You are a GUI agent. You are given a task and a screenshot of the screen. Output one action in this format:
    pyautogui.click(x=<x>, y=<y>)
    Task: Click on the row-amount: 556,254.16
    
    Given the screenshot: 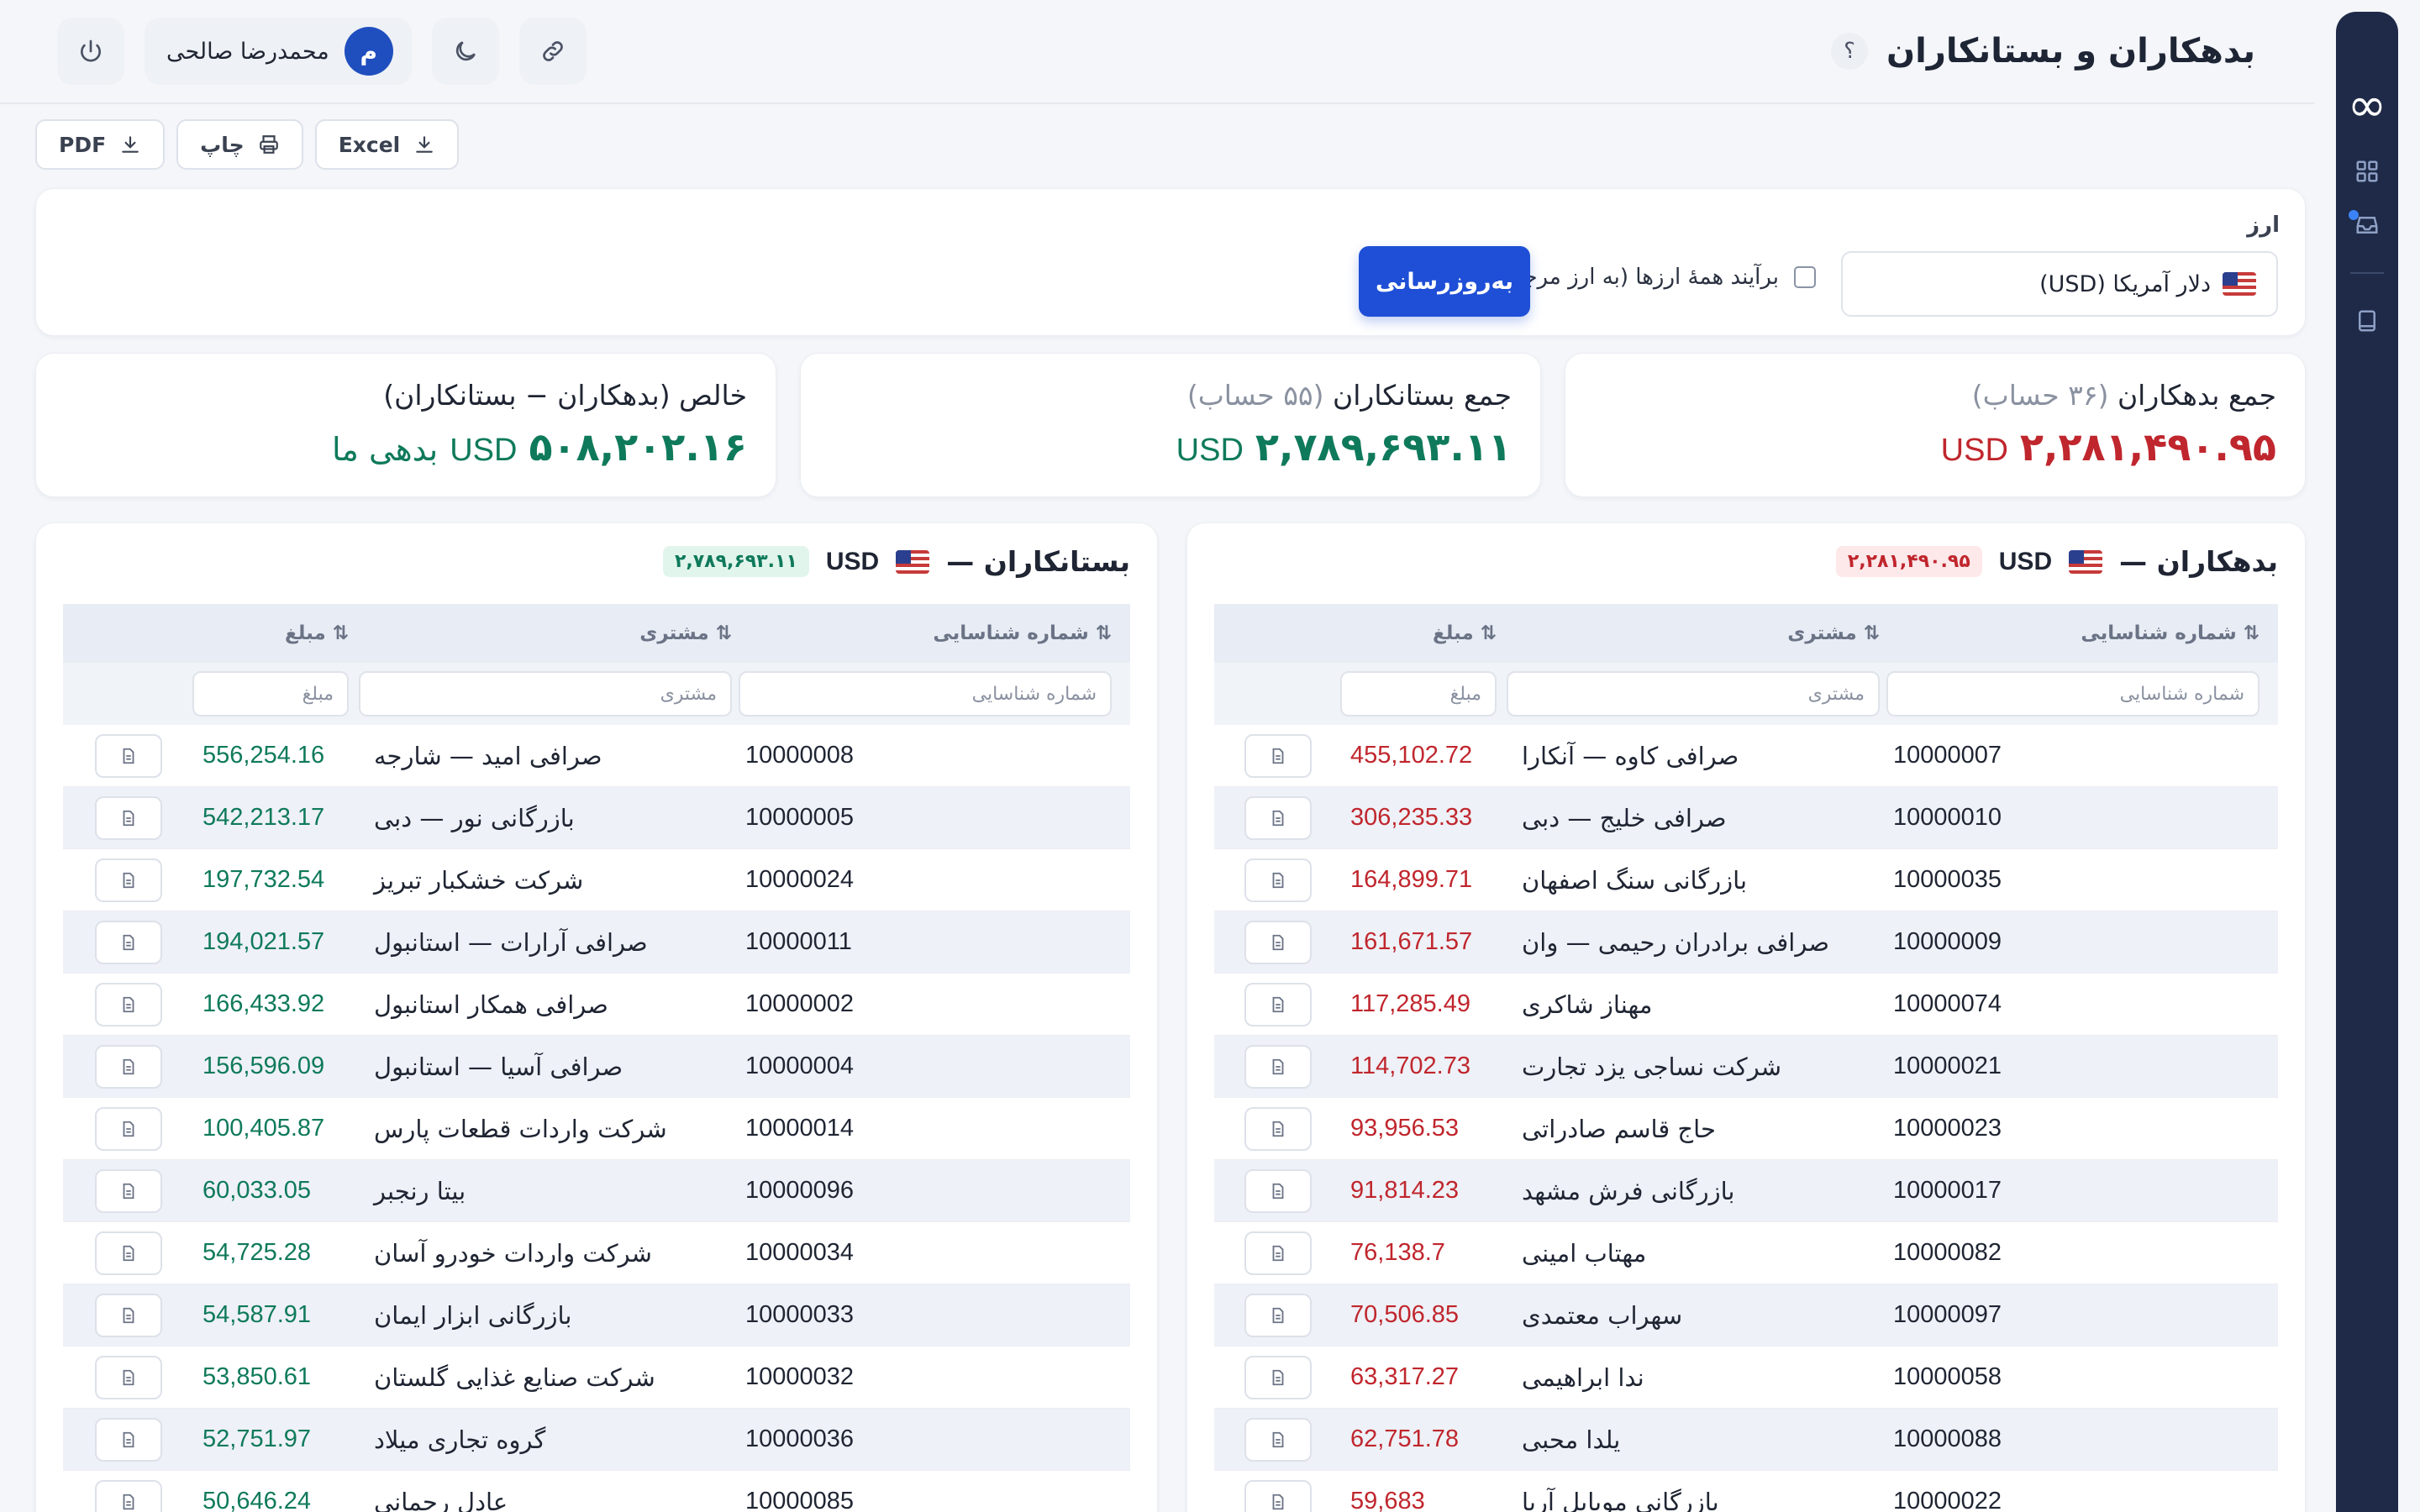 What is the action you would take?
    pyautogui.click(x=264, y=755)
    